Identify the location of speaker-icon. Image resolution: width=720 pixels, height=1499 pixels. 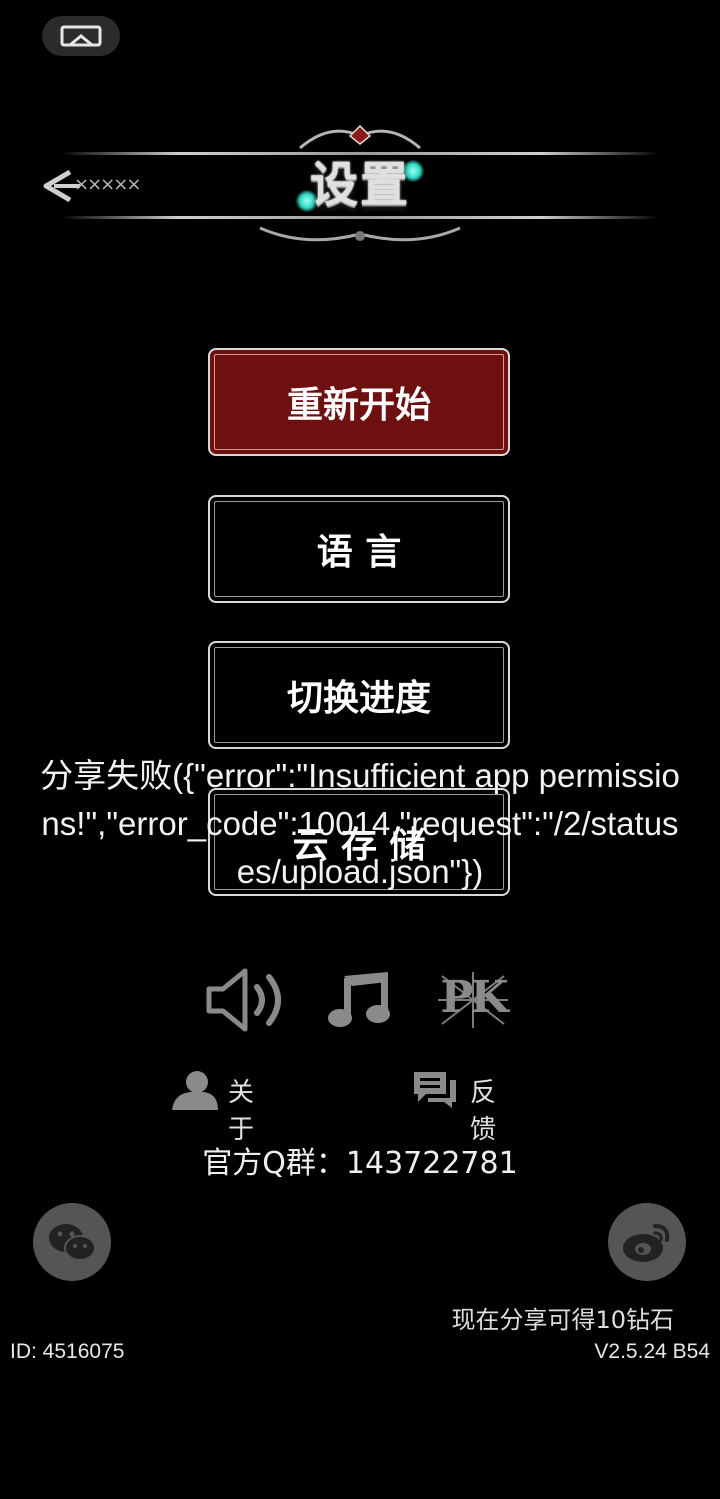
(243, 1000).